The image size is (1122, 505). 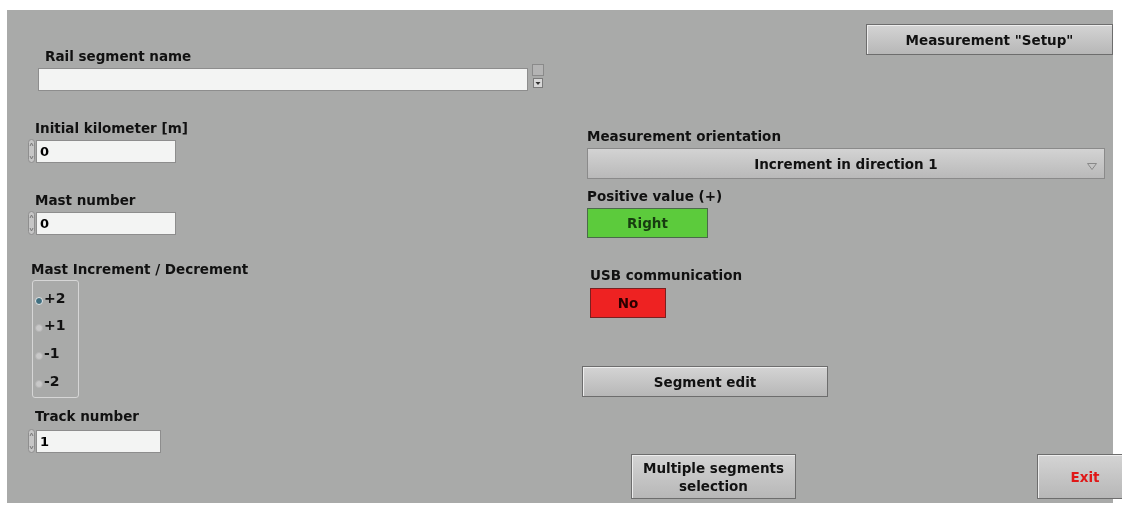 I want to click on radio-label: -2, so click(x=52, y=381).